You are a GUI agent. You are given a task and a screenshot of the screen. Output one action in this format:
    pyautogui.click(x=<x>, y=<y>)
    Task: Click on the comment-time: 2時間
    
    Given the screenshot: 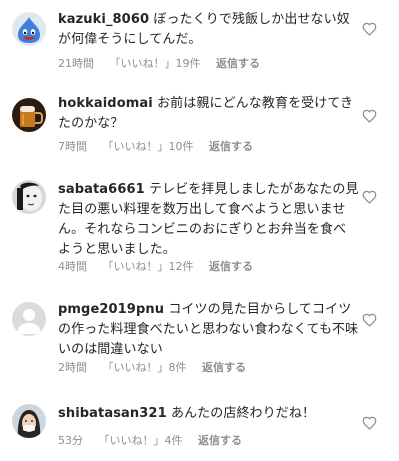 What is the action you would take?
    pyautogui.click(x=72, y=367)
    